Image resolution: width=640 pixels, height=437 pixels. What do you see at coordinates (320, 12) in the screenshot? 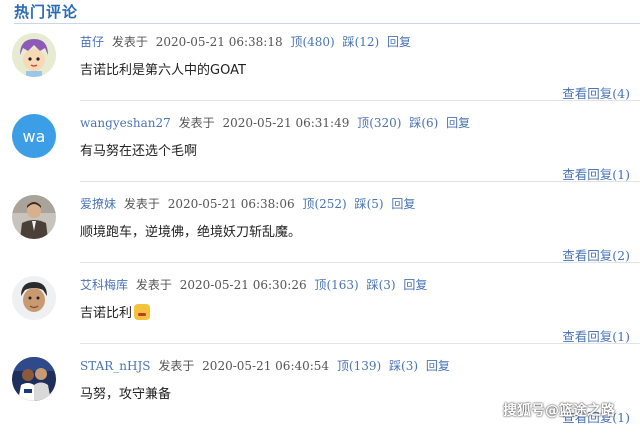
I see `section-header: 热门评论` at bounding box center [320, 12].